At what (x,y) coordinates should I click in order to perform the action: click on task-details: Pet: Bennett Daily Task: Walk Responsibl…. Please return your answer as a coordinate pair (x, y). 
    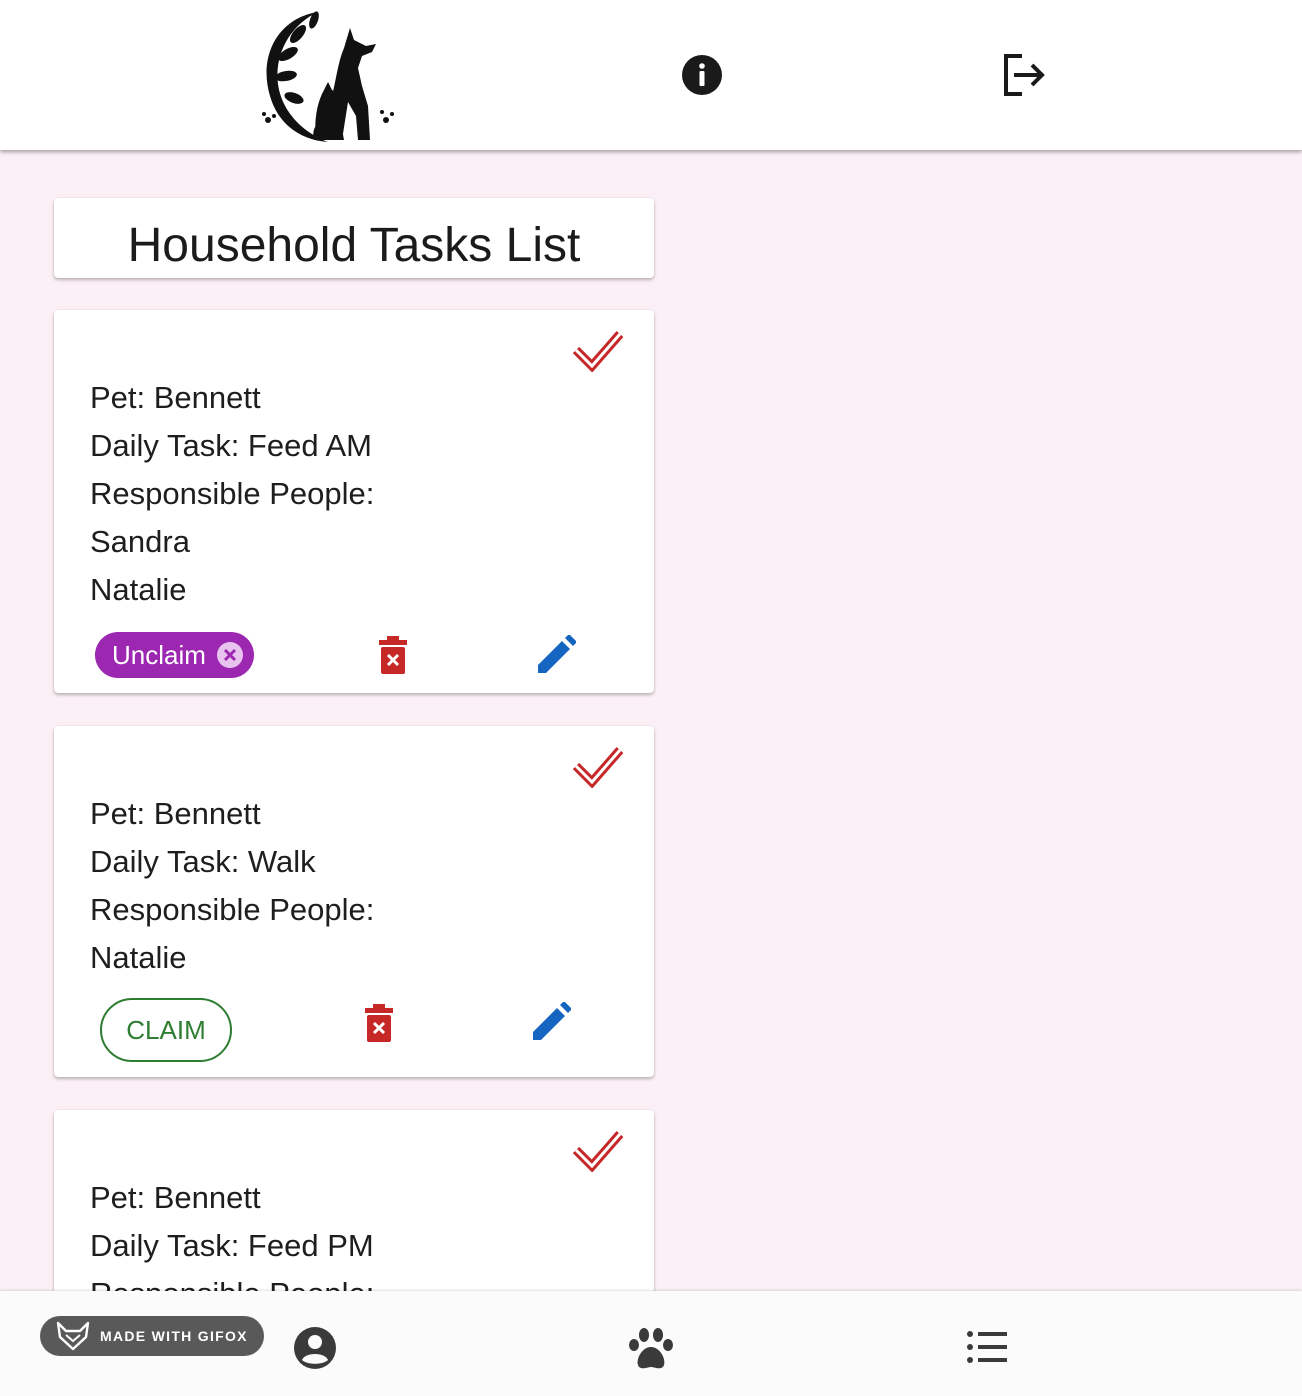
    Looking at the image, I should click on (232, 886).